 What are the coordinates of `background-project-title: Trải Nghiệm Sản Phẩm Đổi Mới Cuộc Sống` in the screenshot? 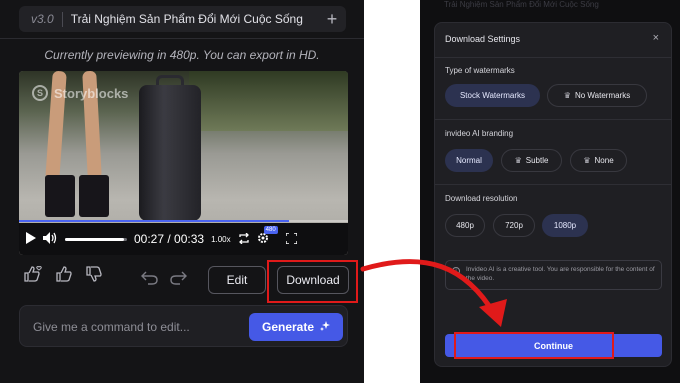 It's located at (521, 4).